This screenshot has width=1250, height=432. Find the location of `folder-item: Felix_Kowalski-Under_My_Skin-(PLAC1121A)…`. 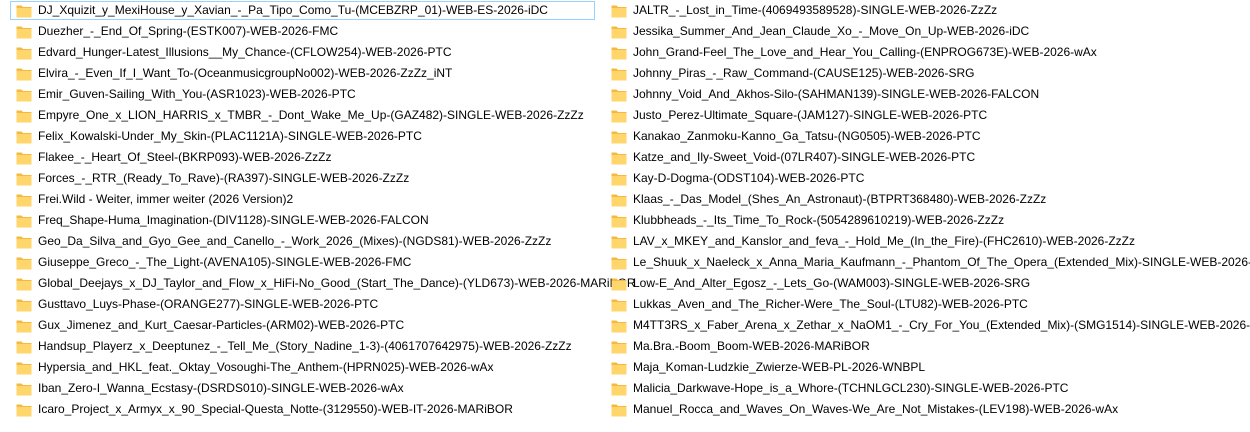

folder-item: Felix_Kowalski-Under_My_Skin-(PLAC1121A)… is located at coordinates (302, 136).